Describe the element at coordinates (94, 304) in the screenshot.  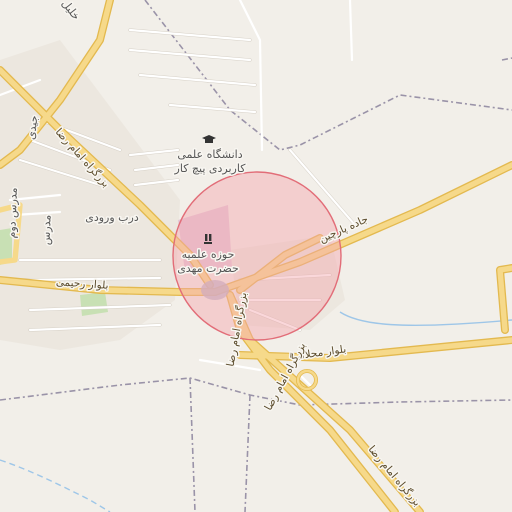
I see `park-area` at that location.